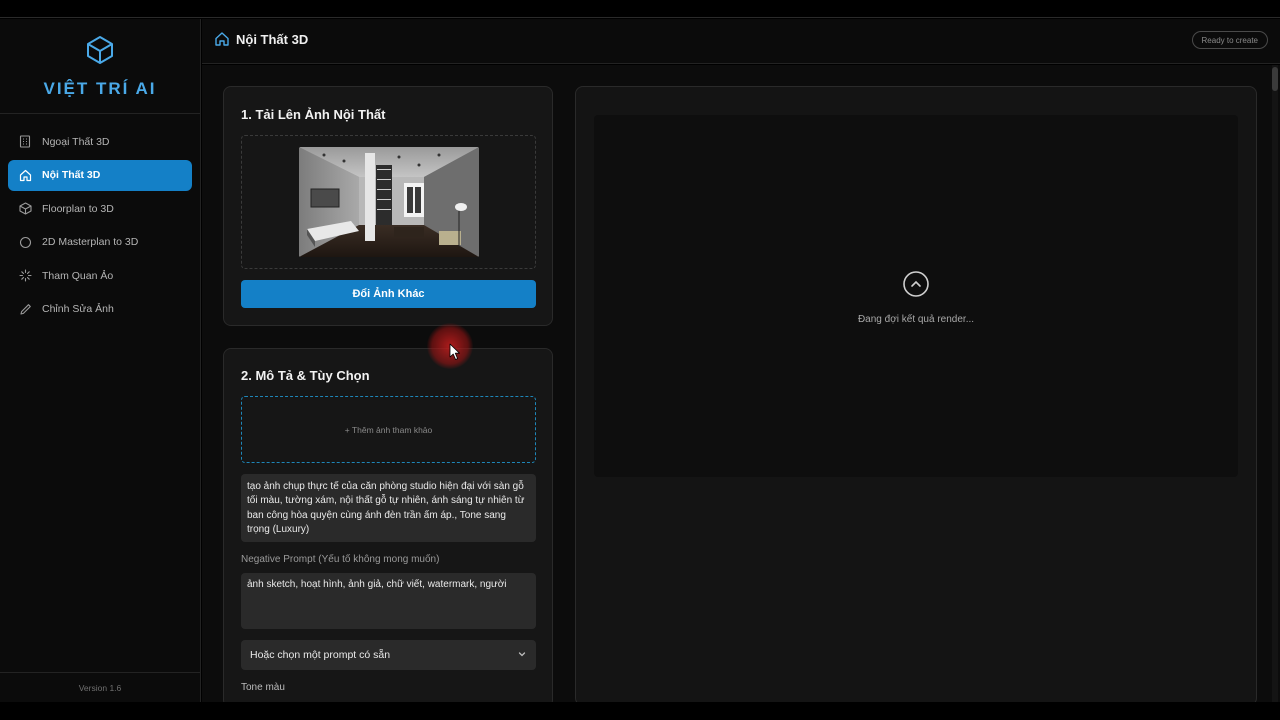 This screenshot has height=720, width=1280. I want to click on page-title-text: Nội Thất 3D, so click(272, 39).